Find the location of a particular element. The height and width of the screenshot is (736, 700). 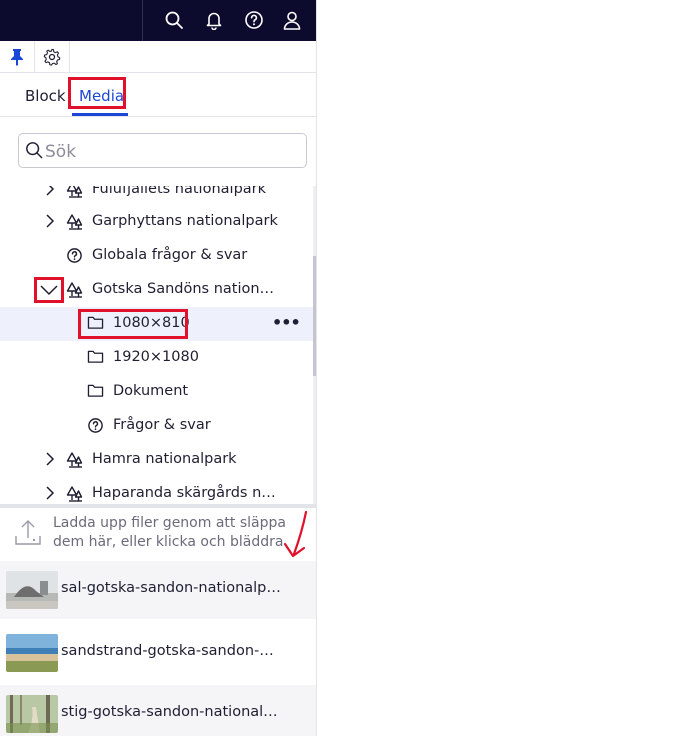

top-bar is located at coordinates (158, 20).